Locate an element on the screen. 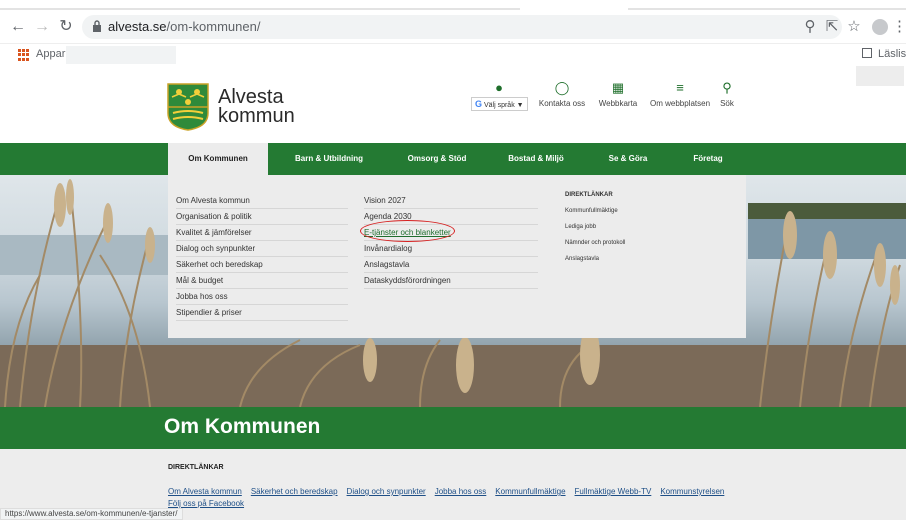 The width and height of the screenshot is (906, 520). reading-list-button: Läslista is located at coordinates (884, 54).